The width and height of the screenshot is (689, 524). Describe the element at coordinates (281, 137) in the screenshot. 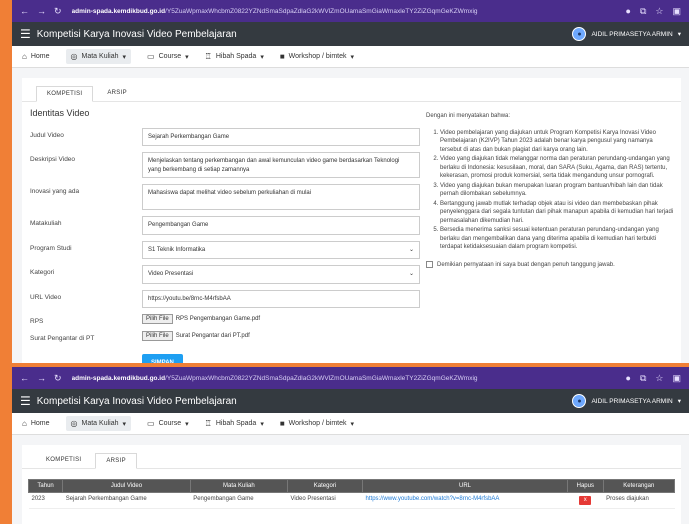

I see `judul-input: Sejarah Perkembangan Game` at that location.